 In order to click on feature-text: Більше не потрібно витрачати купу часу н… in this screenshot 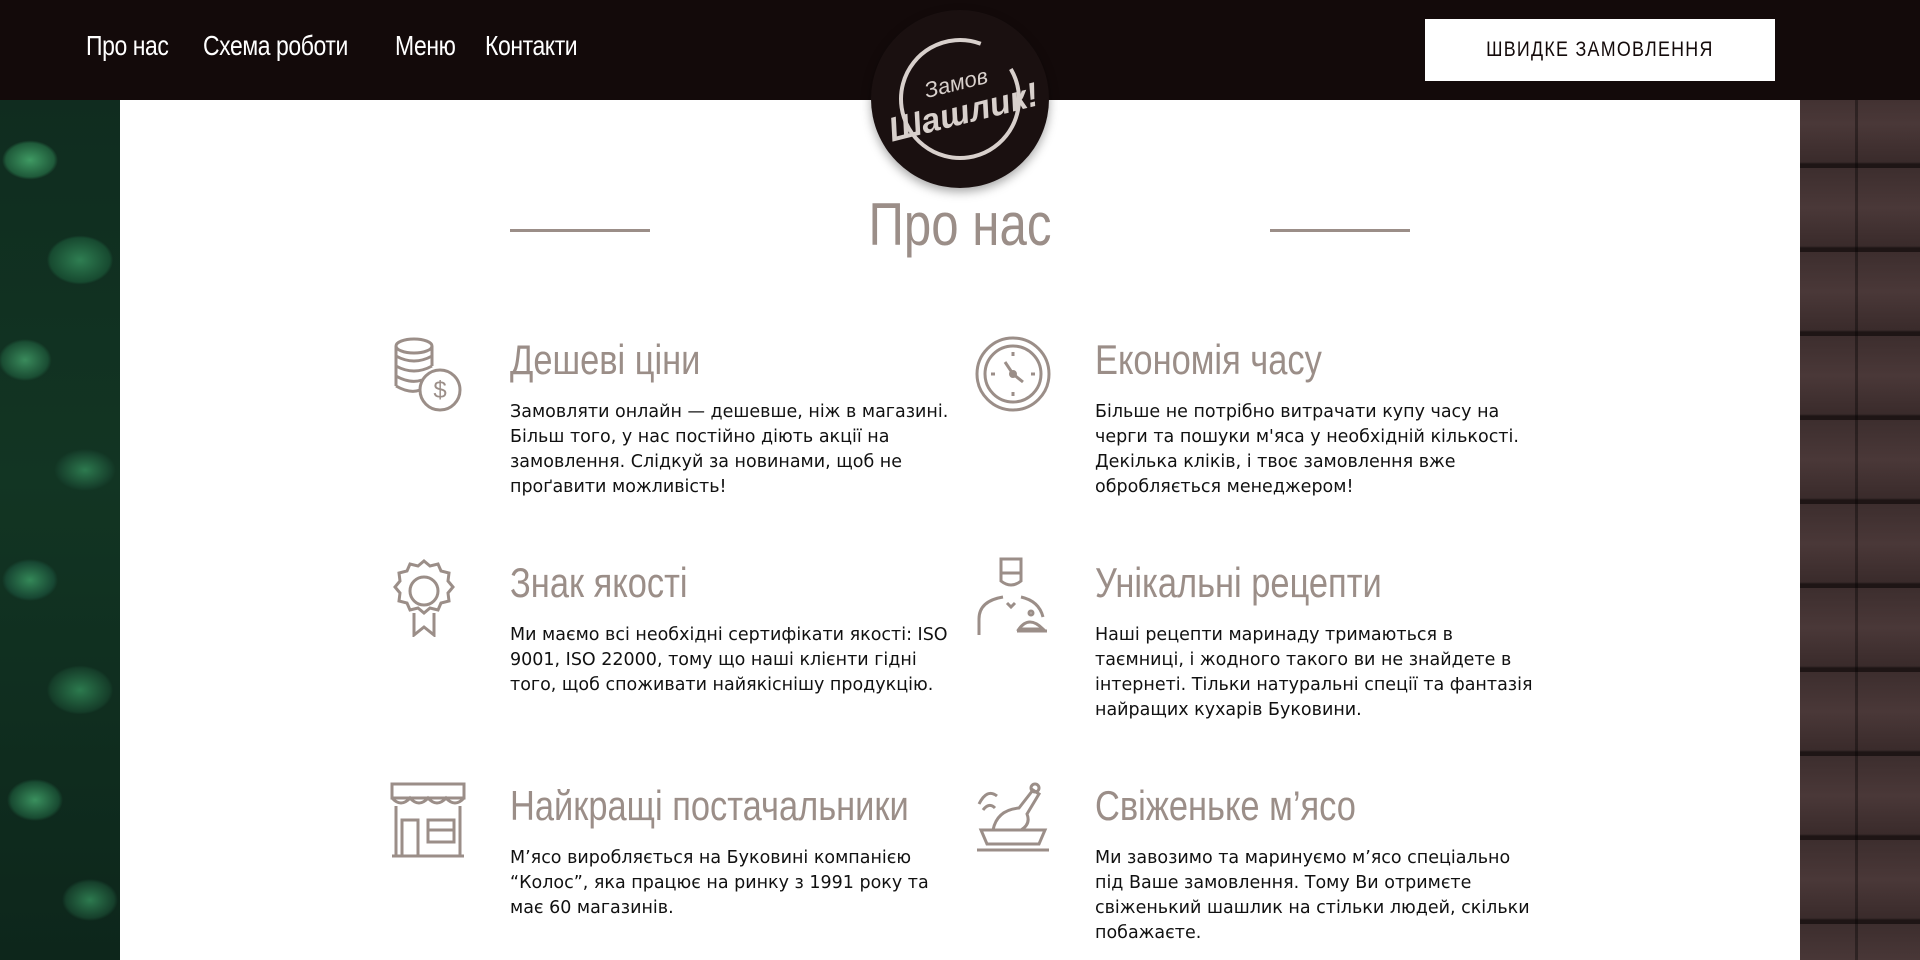, I will do `click(1307, 449)`.